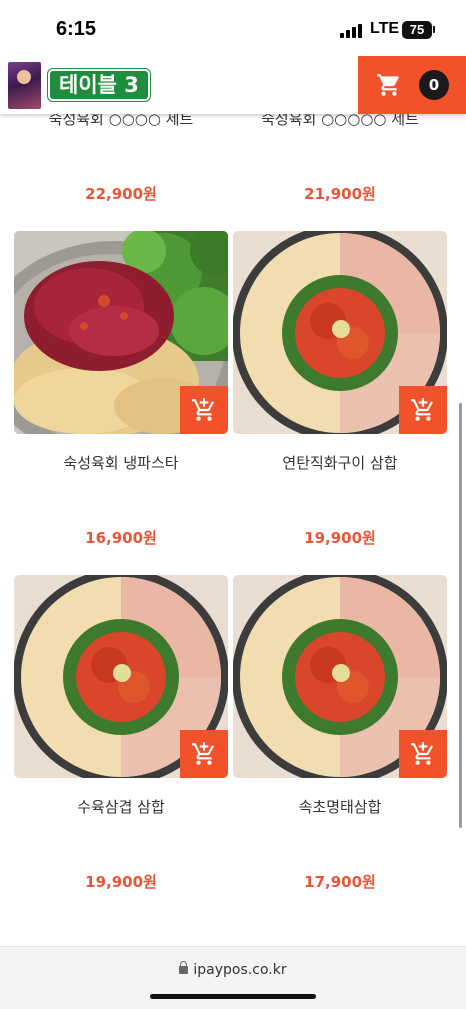  I want to click on menu-item-price: 22,900원, so click(121, 194).